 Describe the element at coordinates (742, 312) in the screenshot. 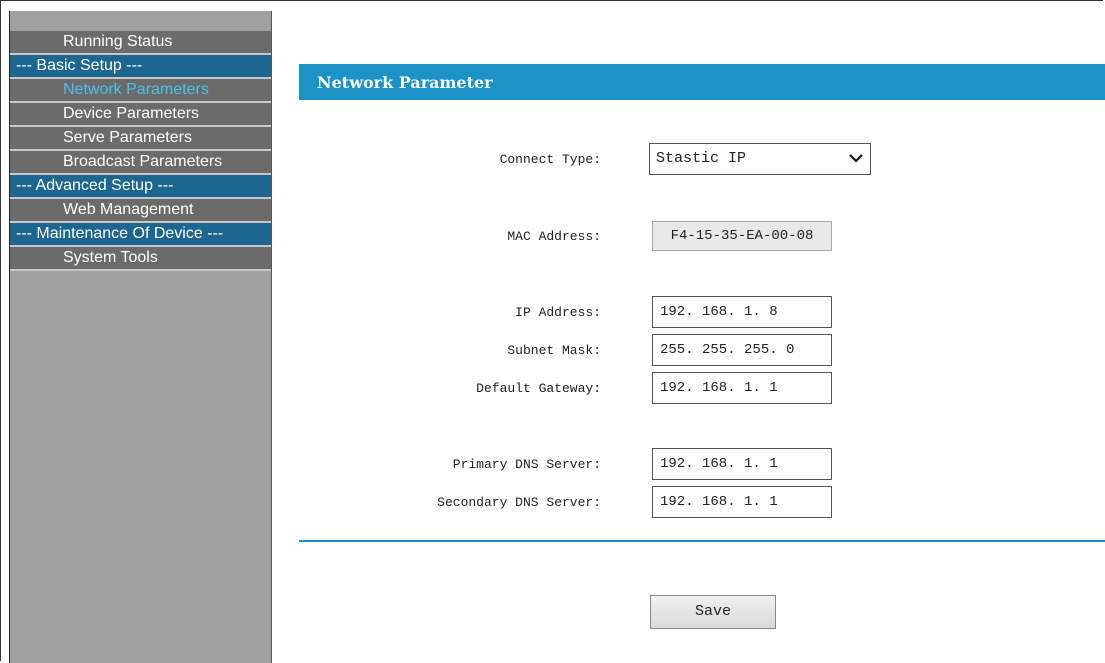

I see `ip-address-input: 192. 168. 1. 8` at that location.